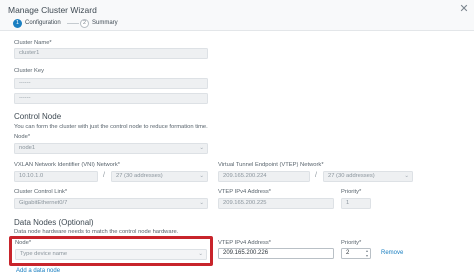 This screenshot has height=276, width=474. I want to click on control-priority-label: Priority*, so click(351, 192).